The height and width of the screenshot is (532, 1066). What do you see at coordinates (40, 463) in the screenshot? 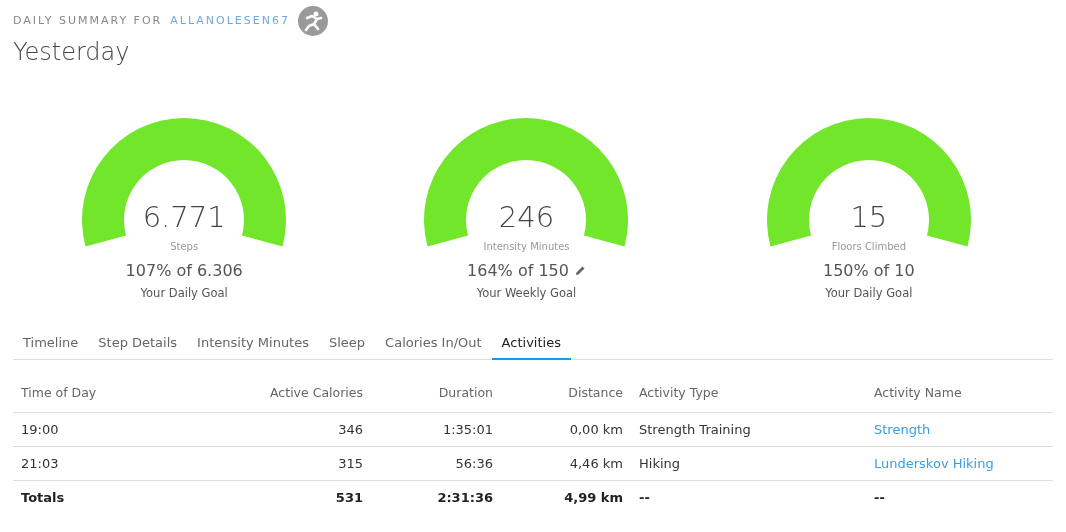
I see `table-cell-text: 21:03` at bounding box center [40, 463].